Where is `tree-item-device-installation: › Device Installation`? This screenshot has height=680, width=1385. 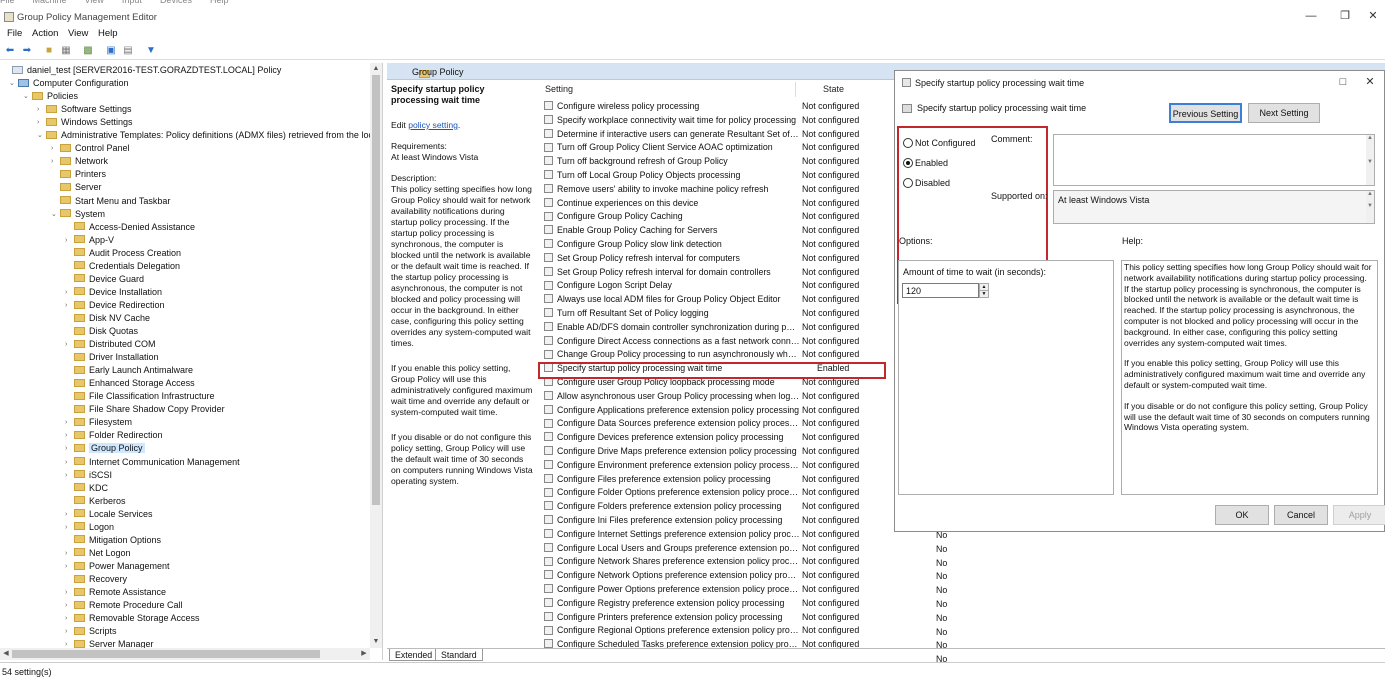 tree-item-device-installation: › Device Installation is located at coordinates (113, 292).